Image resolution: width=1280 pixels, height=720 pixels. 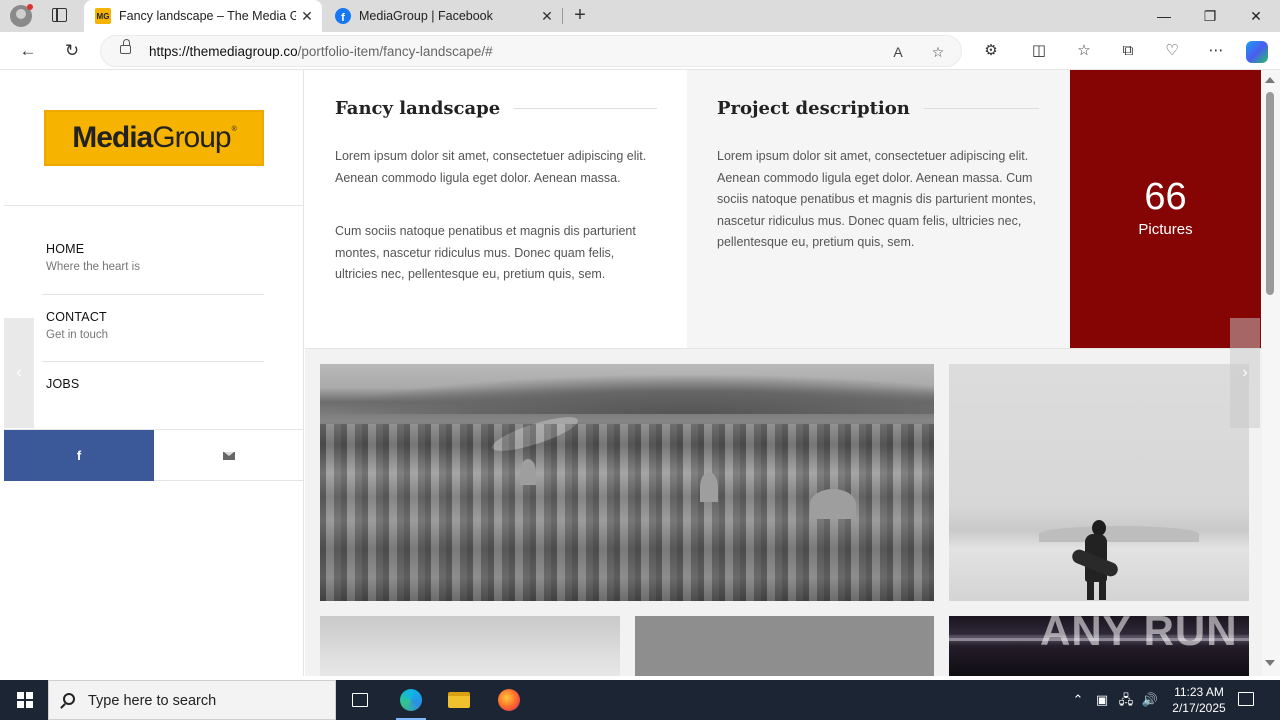 I want to click on tab-title: Fancy landscape – The Media Group, so click(x=207, y=16).